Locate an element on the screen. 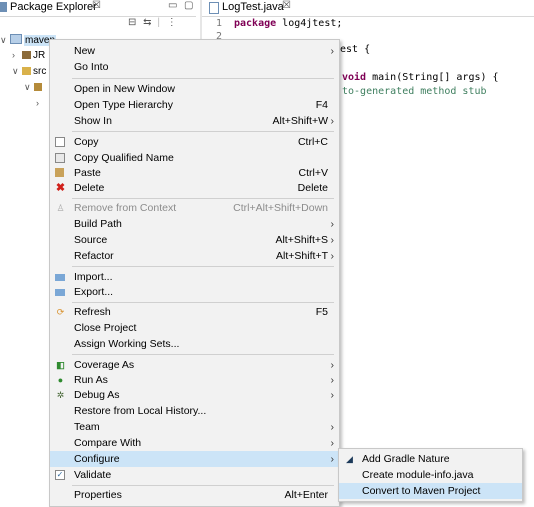  code-comment: to-generated method stub is located at coordinates (414, 91).